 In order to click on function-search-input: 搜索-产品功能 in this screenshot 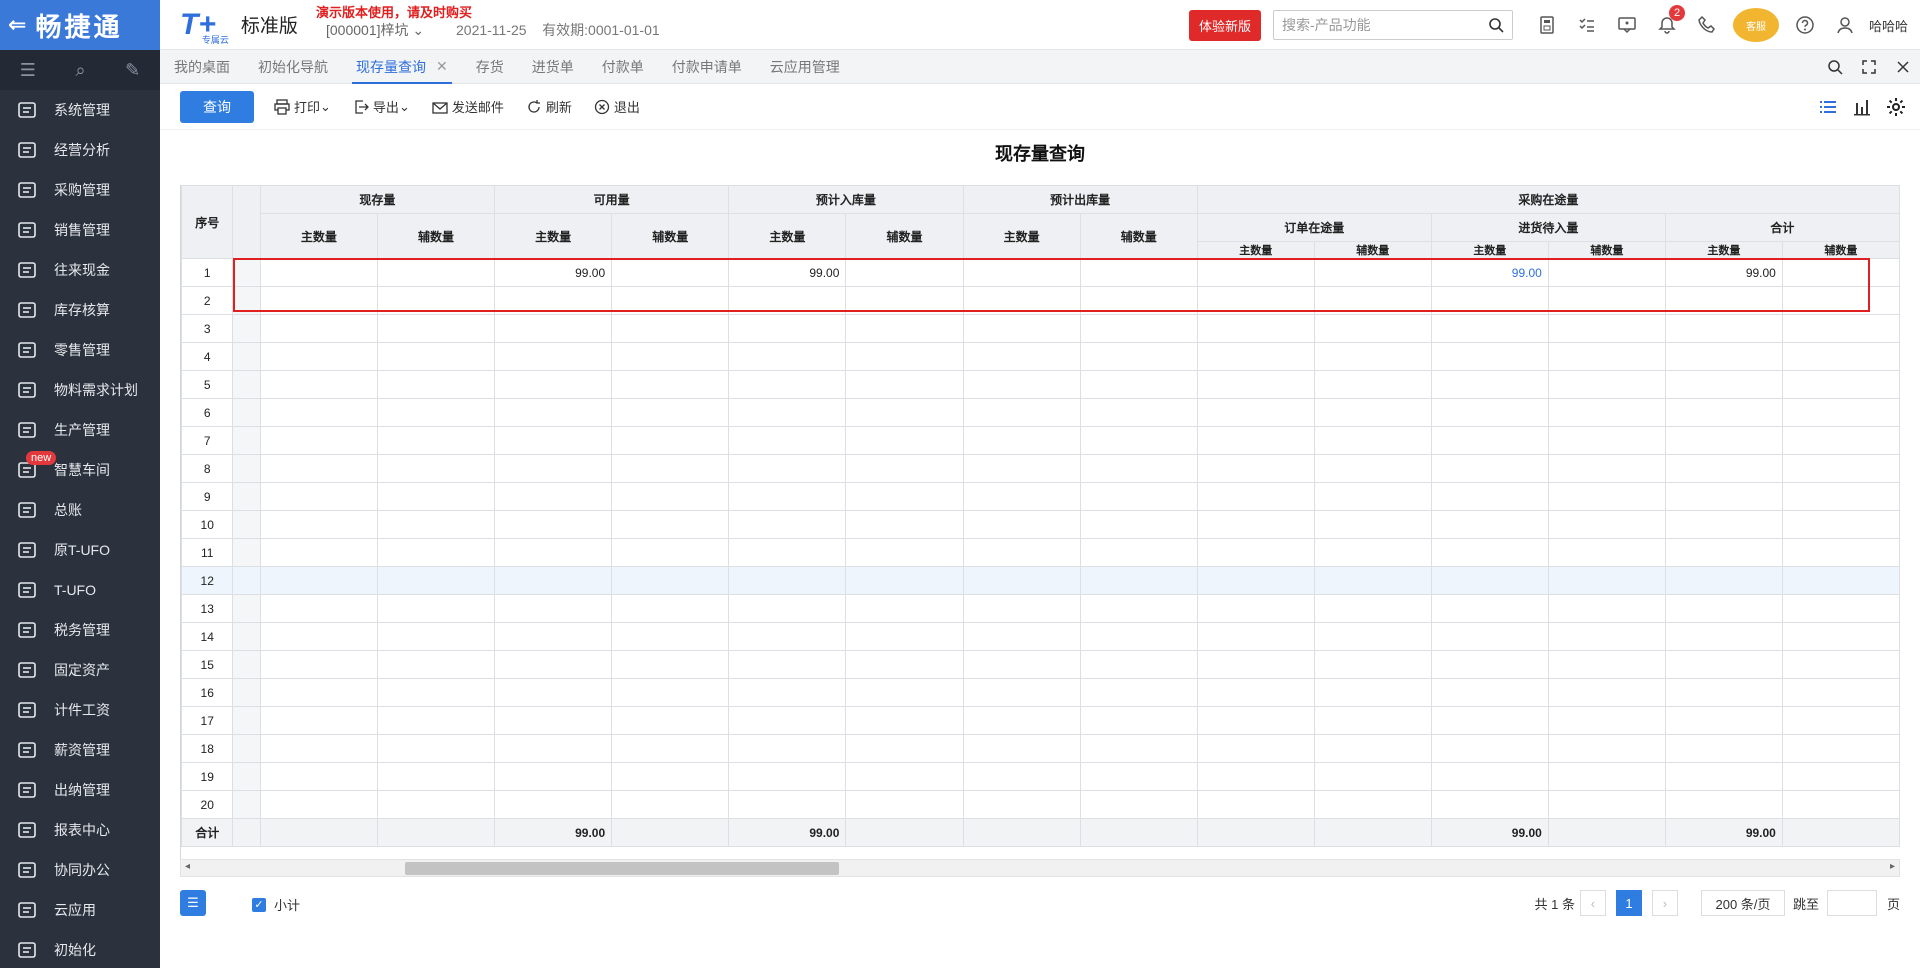, I will do `click(1392, 25)`.